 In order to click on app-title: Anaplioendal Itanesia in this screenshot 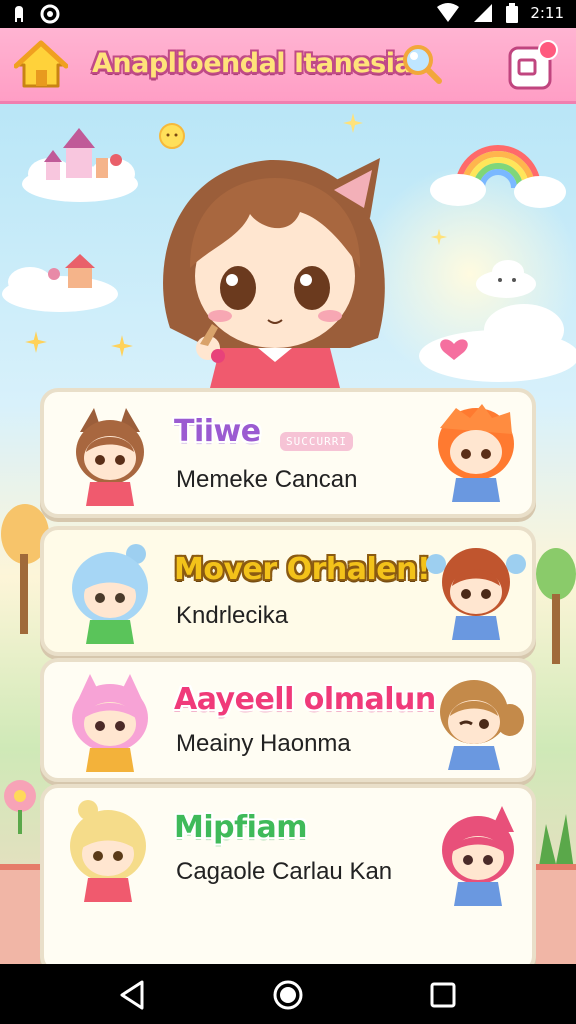, I will do `click(252, 63)`.